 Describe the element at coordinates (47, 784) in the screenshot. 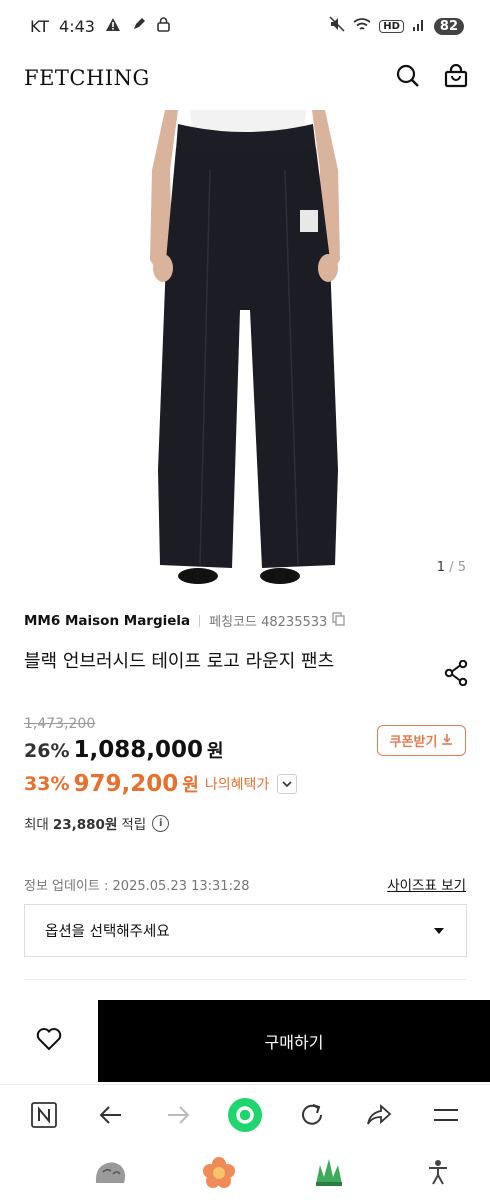

I see `benefit-discount-rate: 33%` at that location.